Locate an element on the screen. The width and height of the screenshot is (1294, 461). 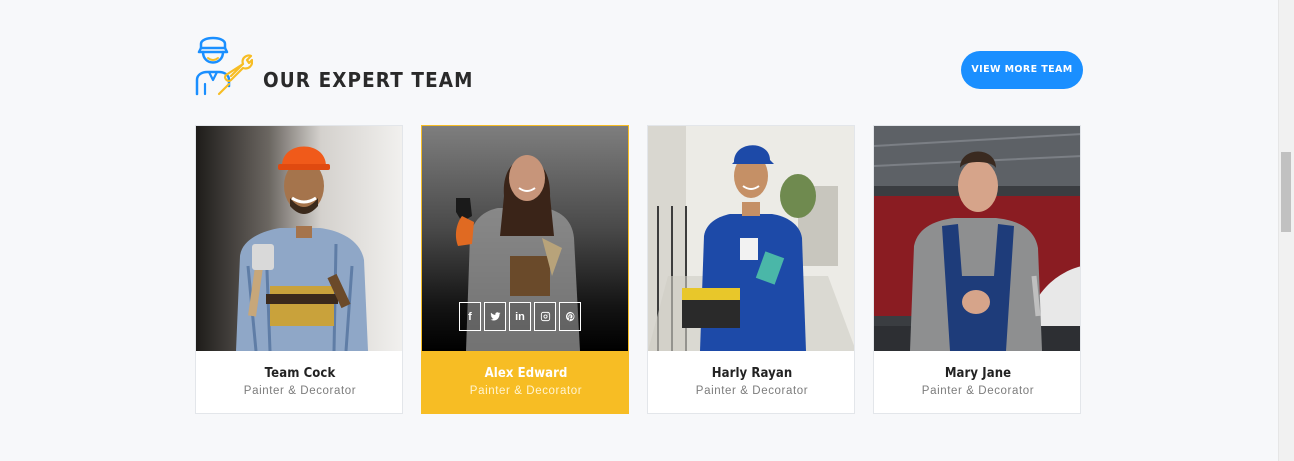
team-member-name: Alex Edward is located at coordinates (525, 373).